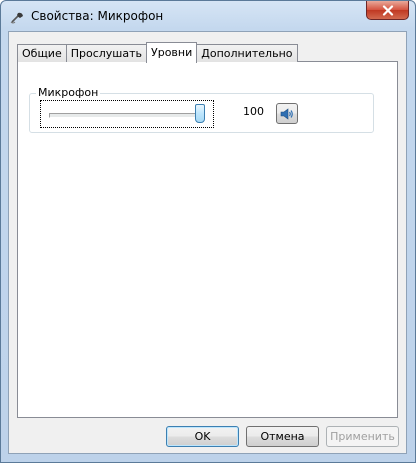 Image resolution: width=416 pixels, height=463 pixels. What do you see at coordinates (97, 16) in the screenshot?
I see `window-title: Свойства: Микрофон` at bounding box center [97, 16].